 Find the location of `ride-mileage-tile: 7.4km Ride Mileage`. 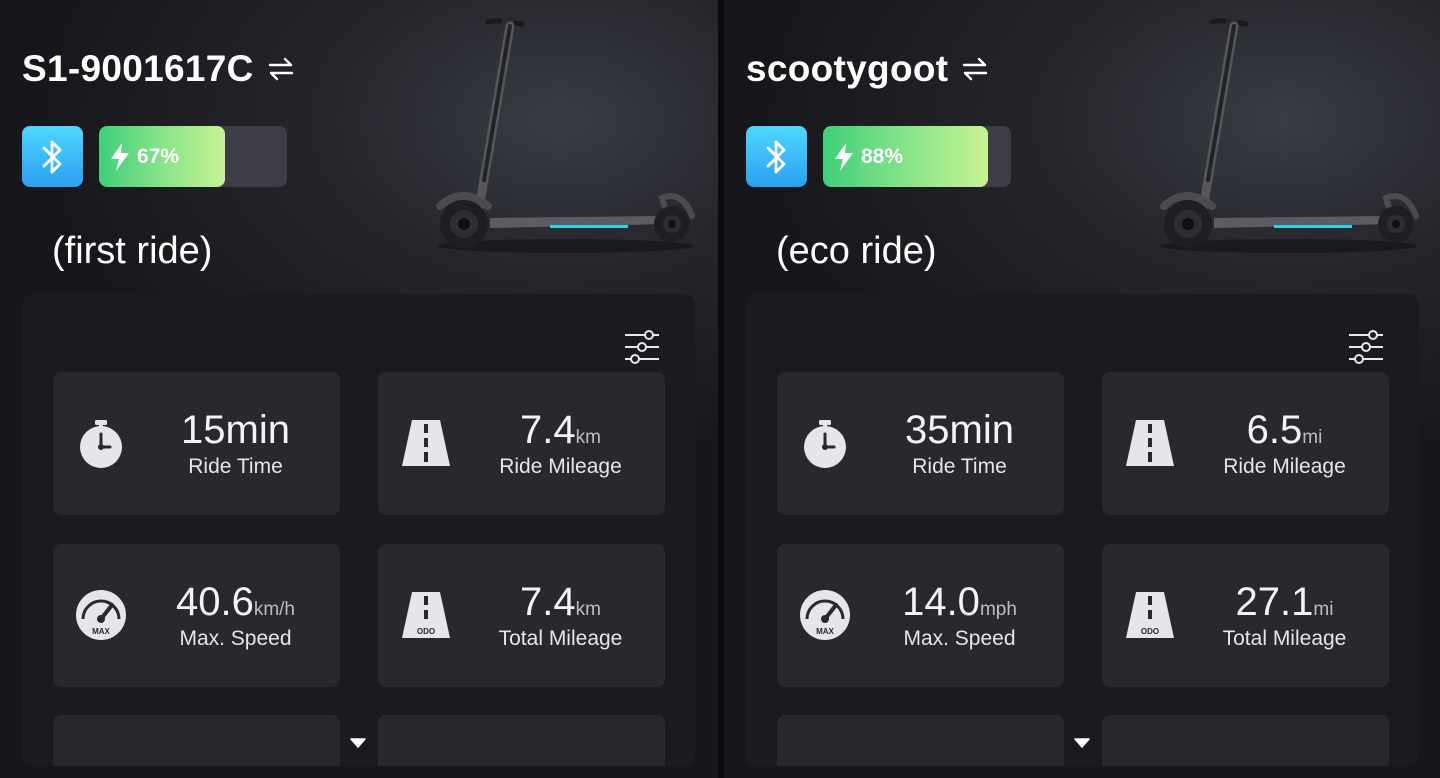

ride-mileage-tile: 7.4km Ride Mileage is located at coordinates (521, 443).